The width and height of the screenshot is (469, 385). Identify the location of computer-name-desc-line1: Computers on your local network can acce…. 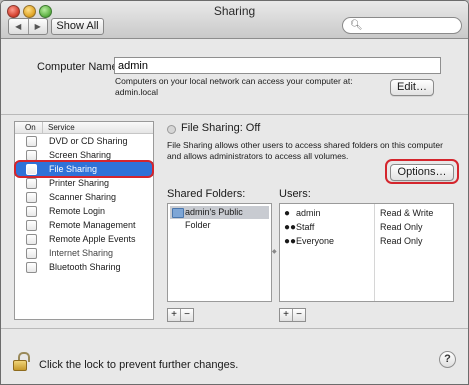
(234, 81).